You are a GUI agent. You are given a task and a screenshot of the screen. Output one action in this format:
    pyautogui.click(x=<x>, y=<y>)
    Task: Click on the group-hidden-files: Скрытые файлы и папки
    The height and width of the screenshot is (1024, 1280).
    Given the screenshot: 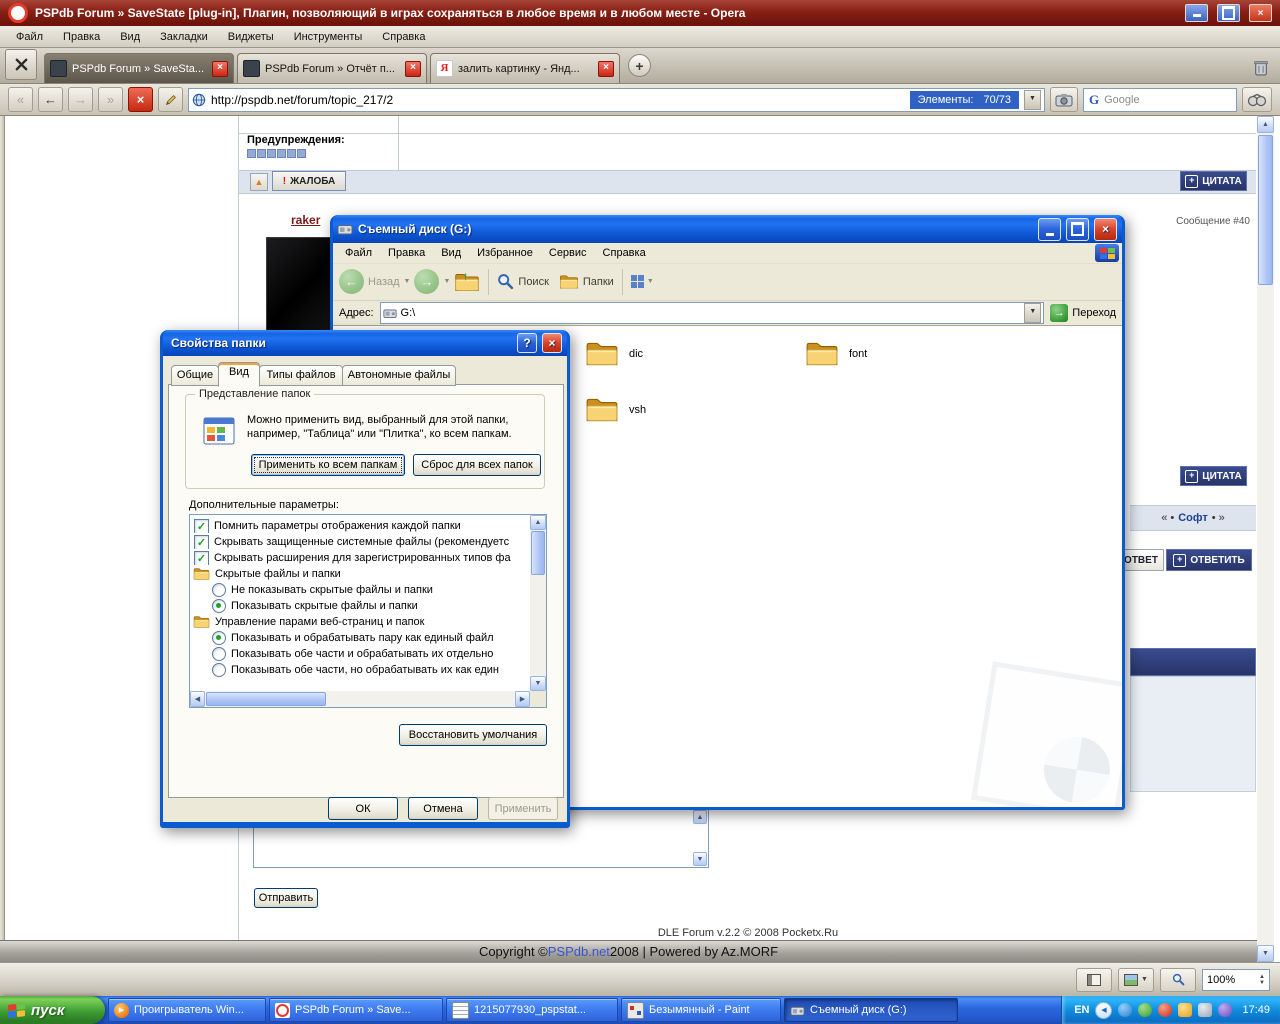 What is the action you would take?
    pyautogui.click(x=358, y=574)
    